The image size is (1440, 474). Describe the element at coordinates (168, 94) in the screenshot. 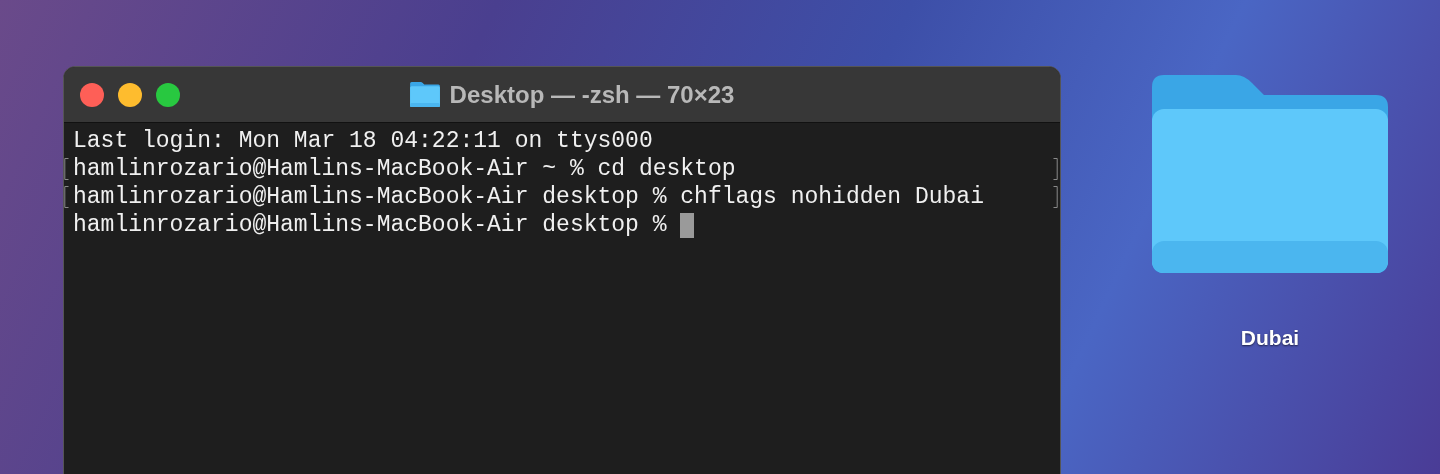

I see `zoom-button` at that location.